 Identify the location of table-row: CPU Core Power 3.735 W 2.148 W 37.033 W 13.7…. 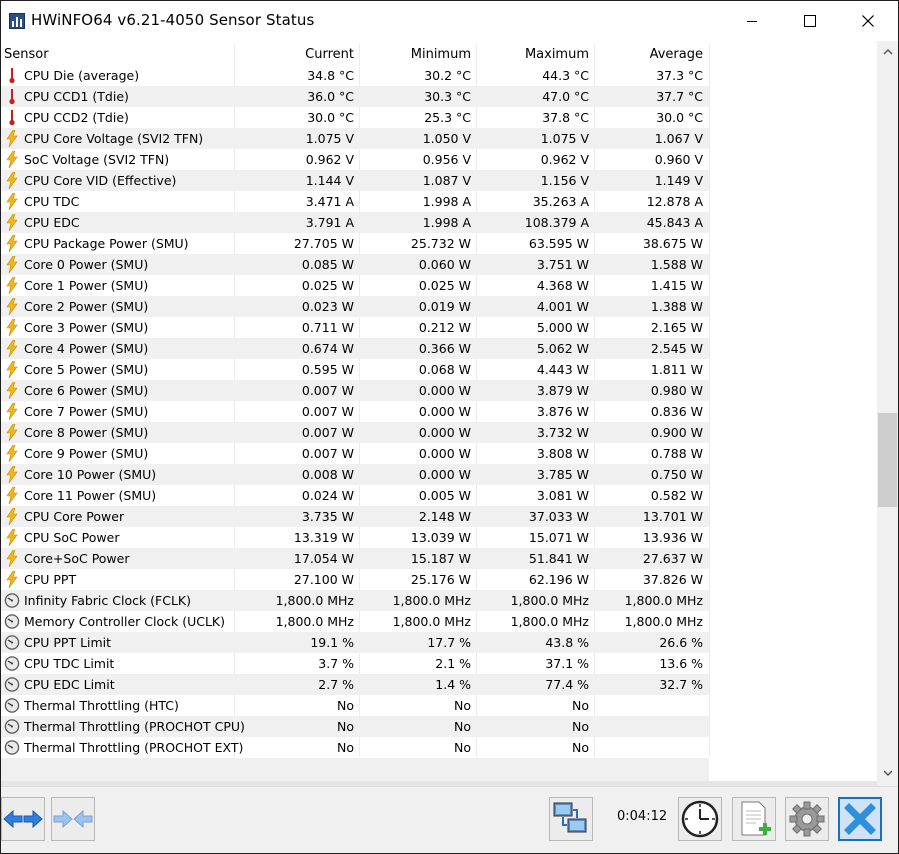
(355, 516).